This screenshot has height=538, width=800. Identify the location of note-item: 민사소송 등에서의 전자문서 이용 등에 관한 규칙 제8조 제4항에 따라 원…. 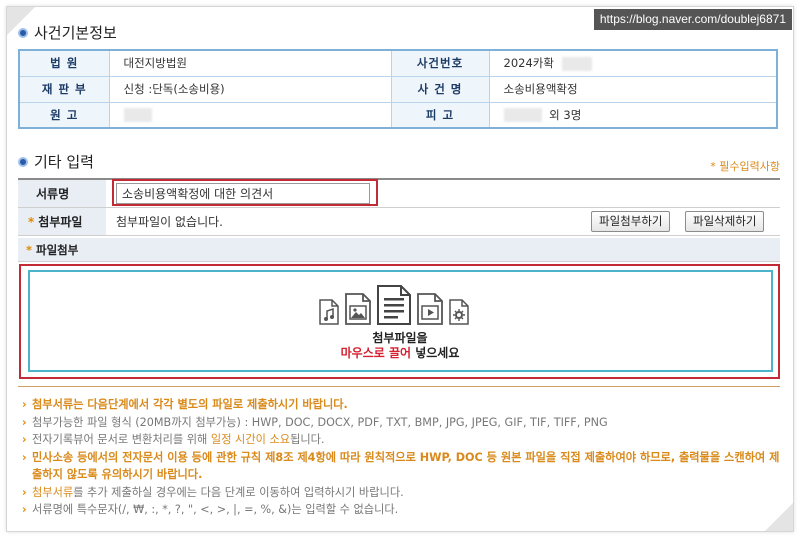
(401, 466).